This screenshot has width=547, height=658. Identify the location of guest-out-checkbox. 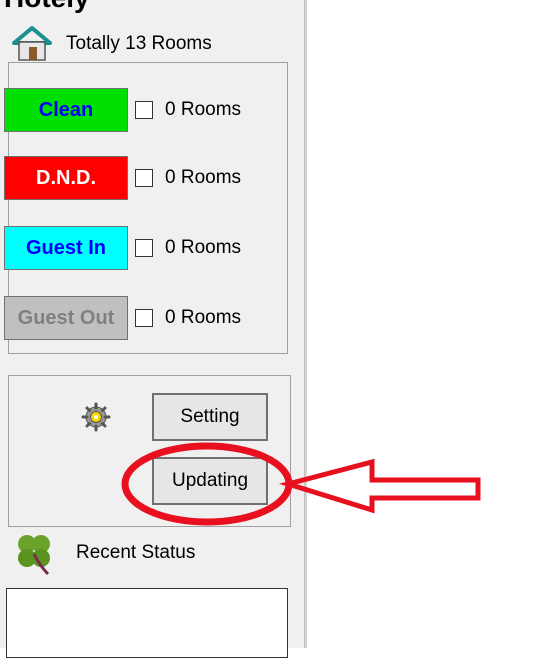
(144, 318).